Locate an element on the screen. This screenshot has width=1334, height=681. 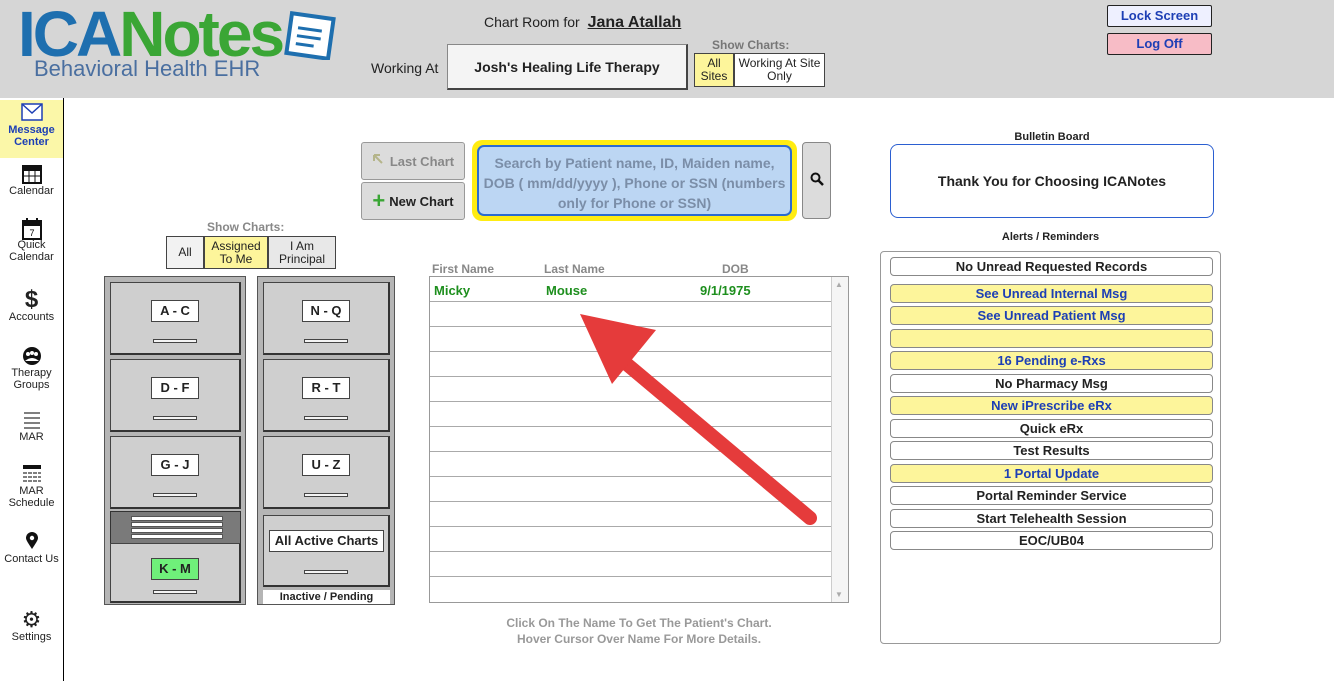
sidebar-item-therapy-groups: Therapy Groups is located at coordinates (31, 368).